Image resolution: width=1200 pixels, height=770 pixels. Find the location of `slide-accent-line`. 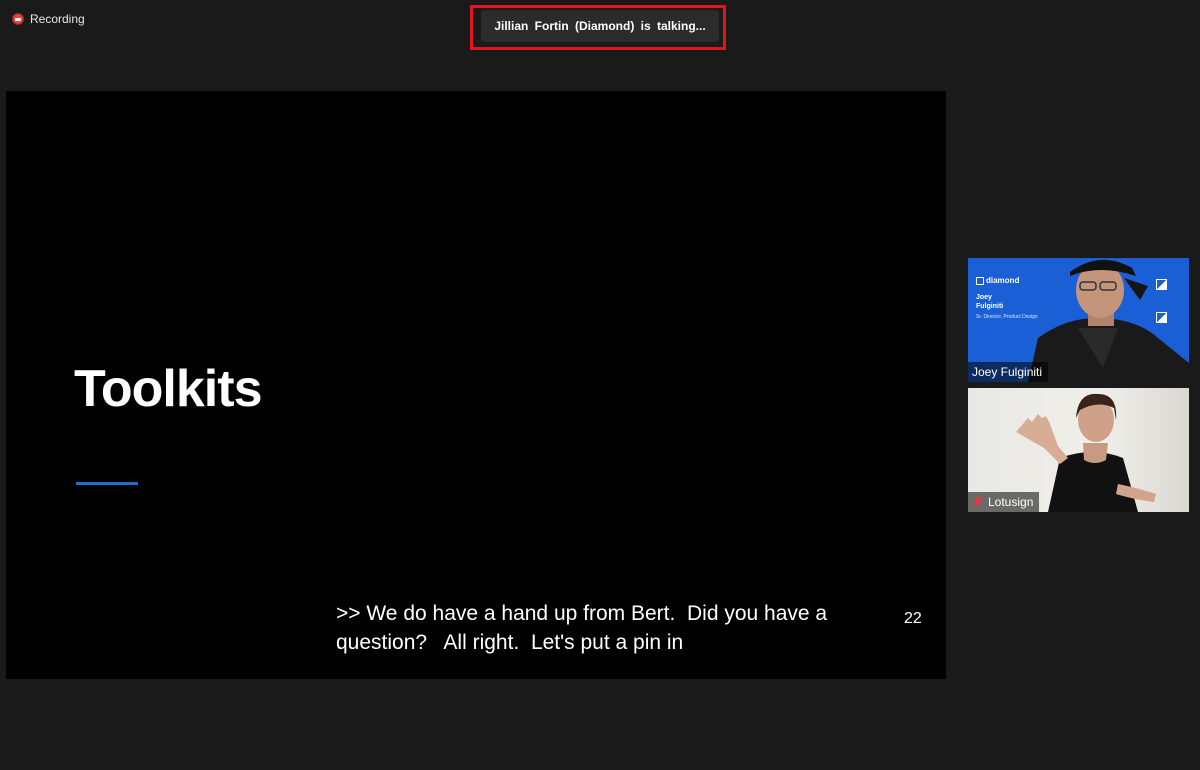

slide-accent-line is located at coordinates (107, 483).